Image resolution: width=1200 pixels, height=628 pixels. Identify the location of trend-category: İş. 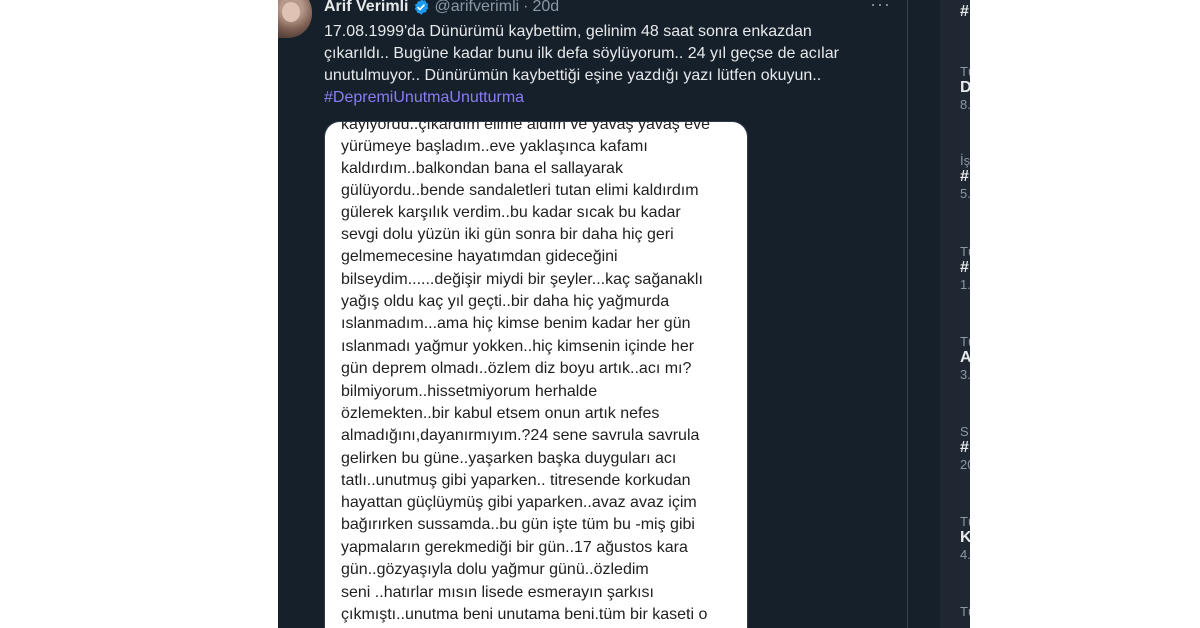
(965, 160).